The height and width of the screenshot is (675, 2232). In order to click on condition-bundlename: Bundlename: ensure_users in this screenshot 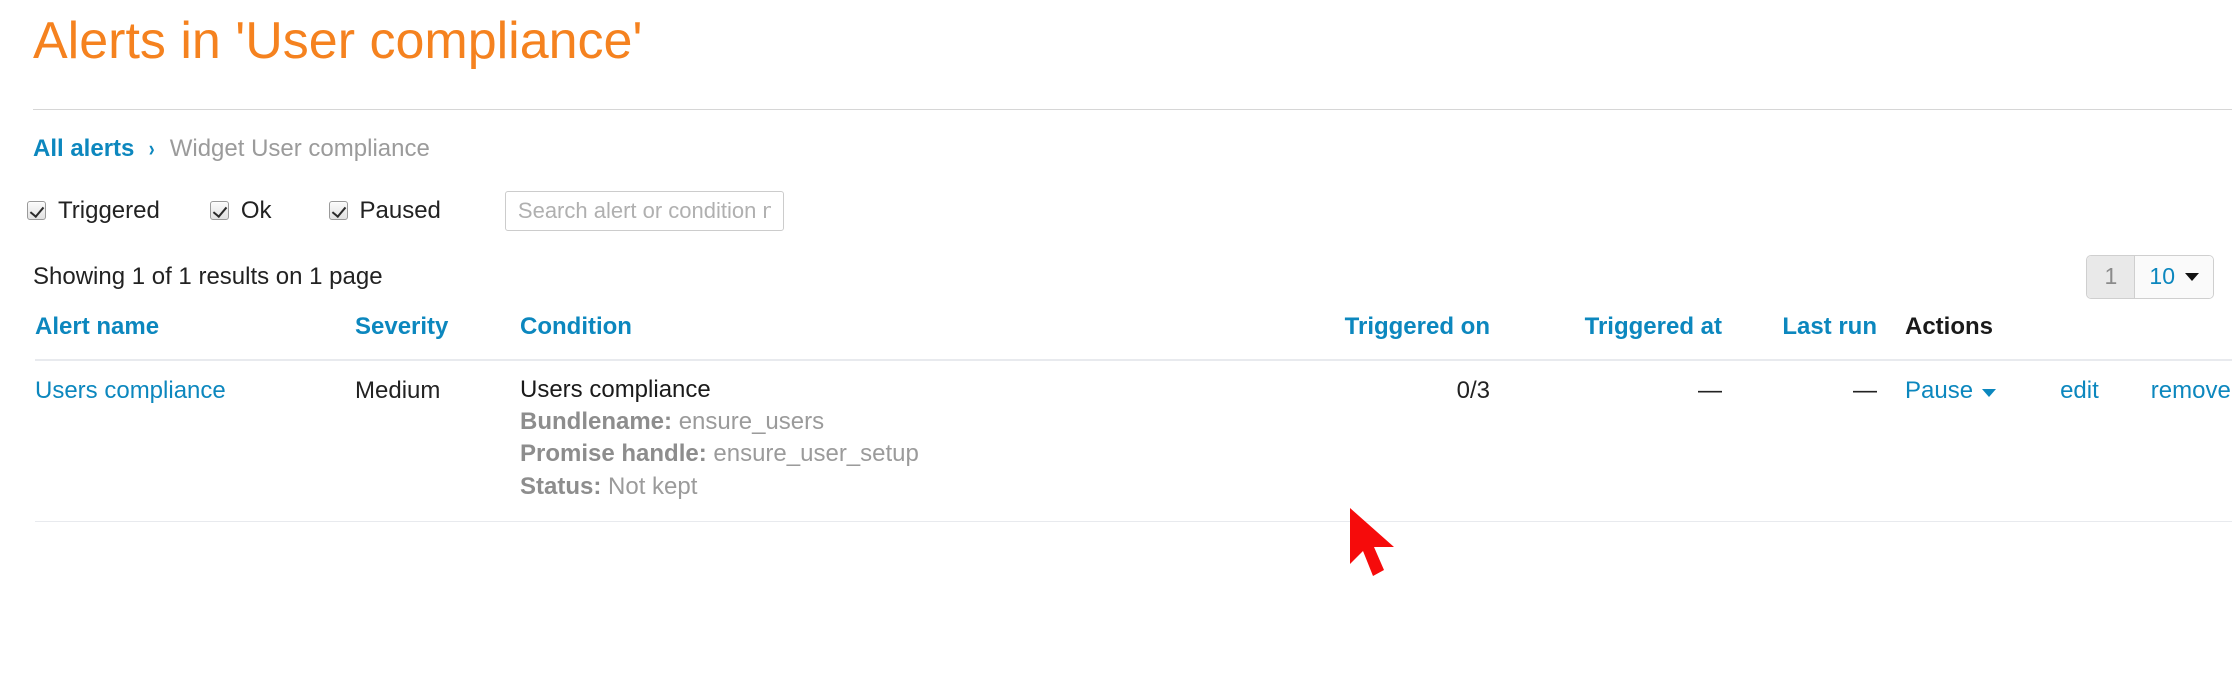, I will do `click(860, 421)`.